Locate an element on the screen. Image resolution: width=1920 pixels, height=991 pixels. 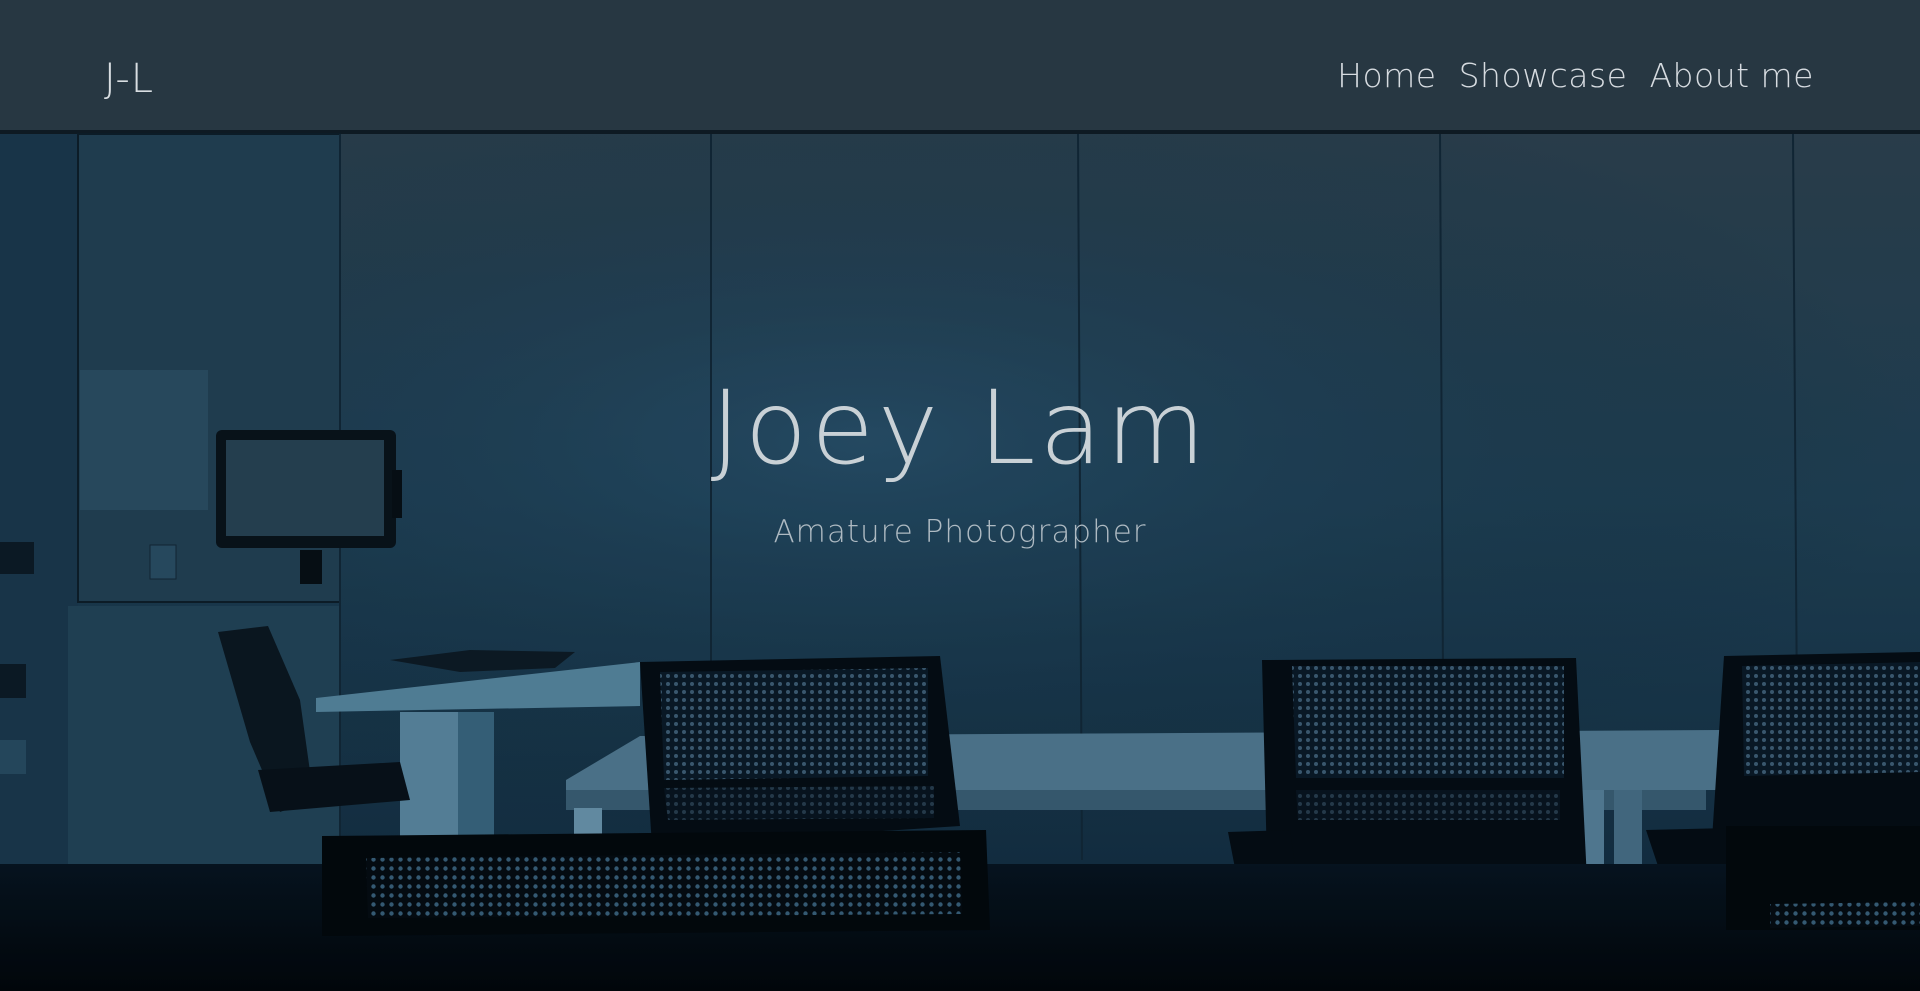
nav-link-showcase: Showcase is located at coordinates (1543, 75).